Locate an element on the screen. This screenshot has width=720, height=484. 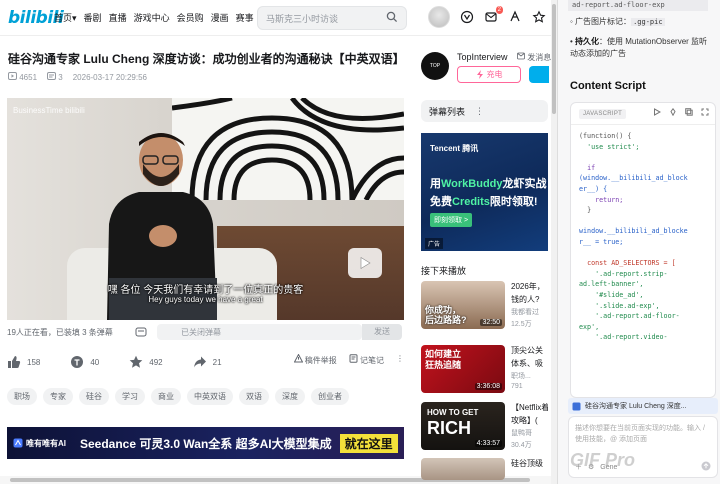
danmaku-count-icon is located at coordinates (52, 76).